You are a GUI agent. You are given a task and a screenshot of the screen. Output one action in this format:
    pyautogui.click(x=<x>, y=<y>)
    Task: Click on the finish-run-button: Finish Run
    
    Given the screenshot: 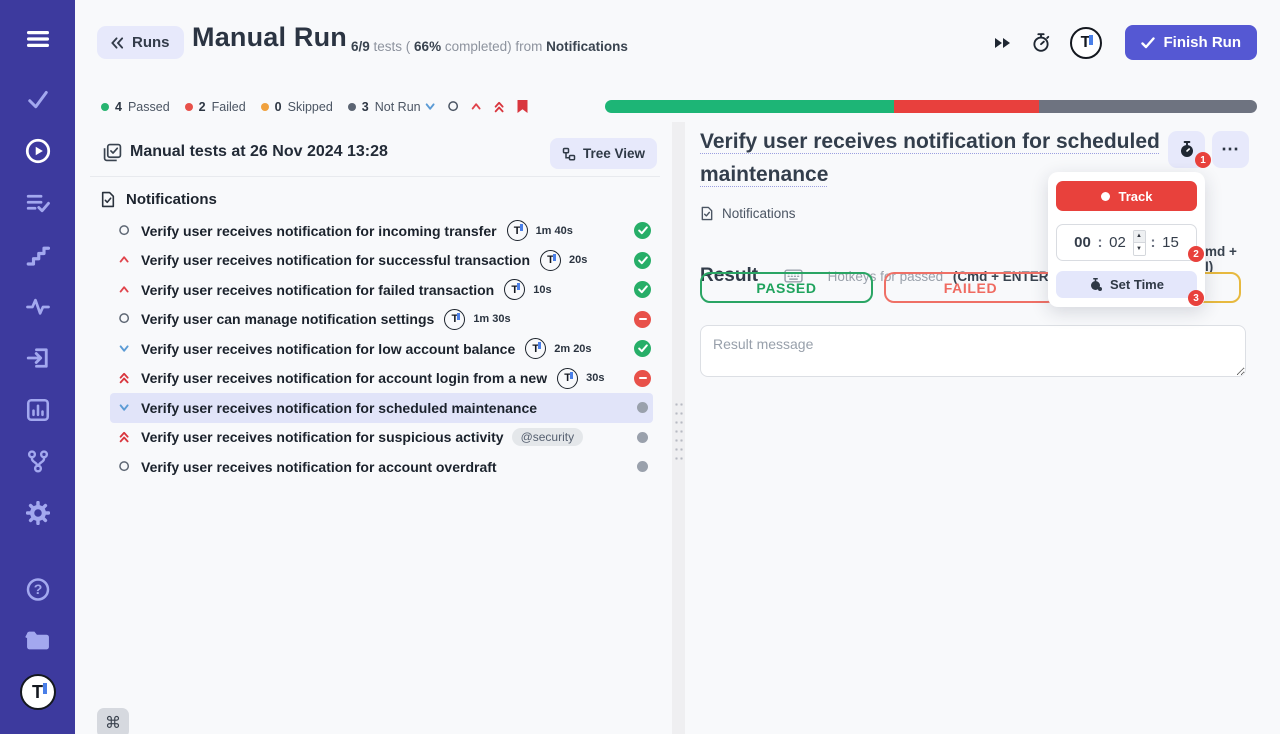 What is the action you would take?
    pyautogui.click(x=1190, y=42)
    